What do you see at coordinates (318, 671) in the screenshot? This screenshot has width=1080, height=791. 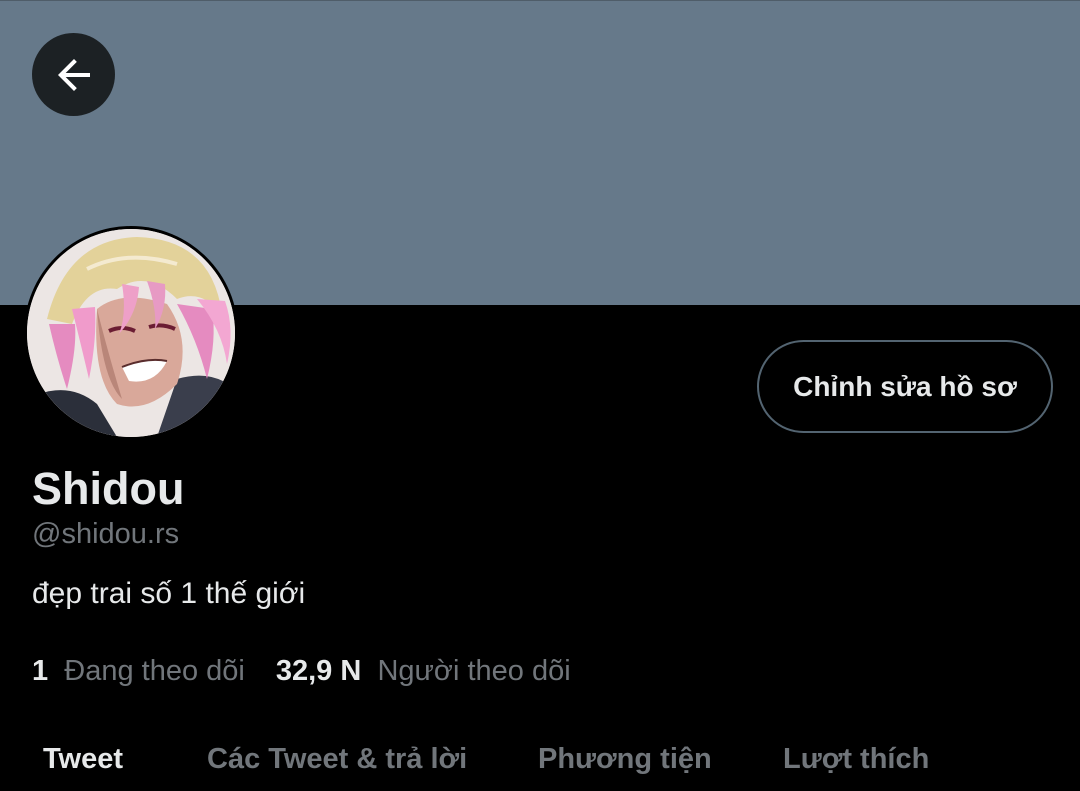 I see `followers-count: 32,9 N` at bounding box center [318, 671].